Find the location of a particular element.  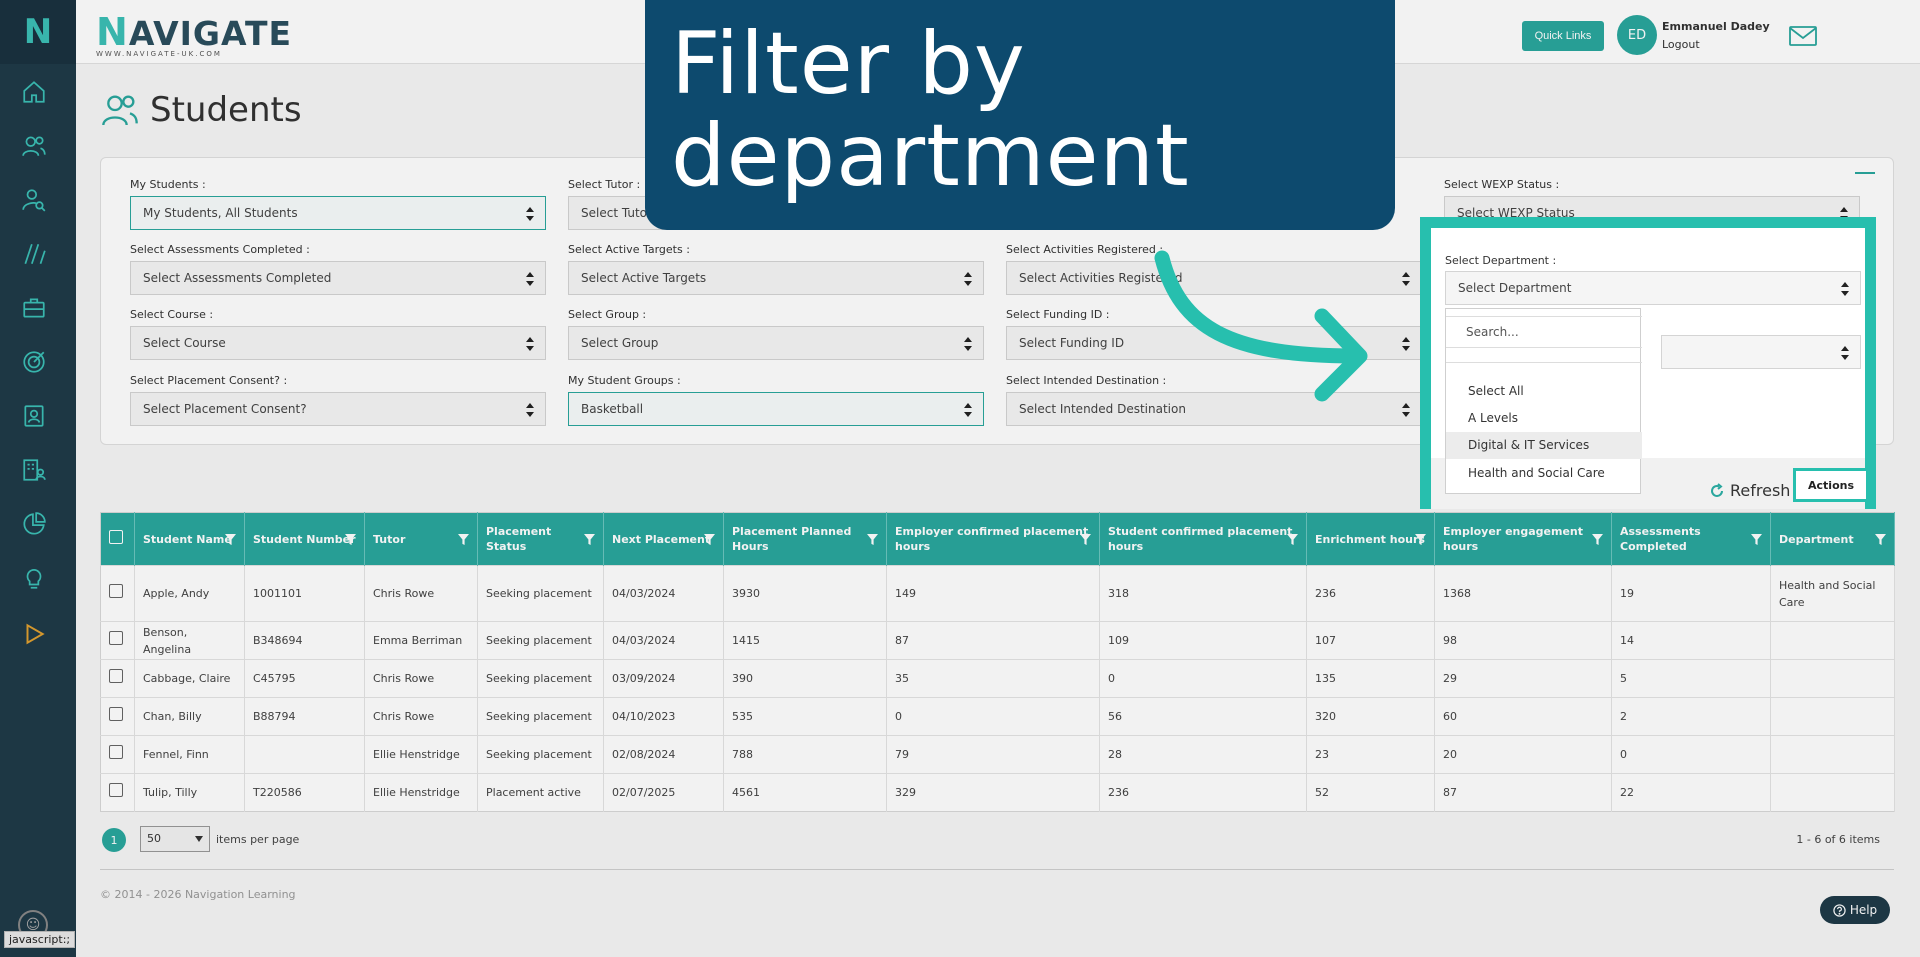

filter-my-students: My Students : My Students, All Students is located at coordinates (338, 204).